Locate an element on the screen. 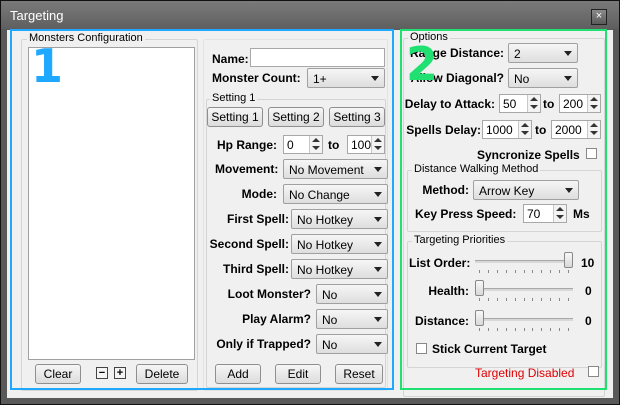 Image resolution: width=620 pixels, height=405 pixels. section-2-number: 2 is located at coordinates (422, 64).